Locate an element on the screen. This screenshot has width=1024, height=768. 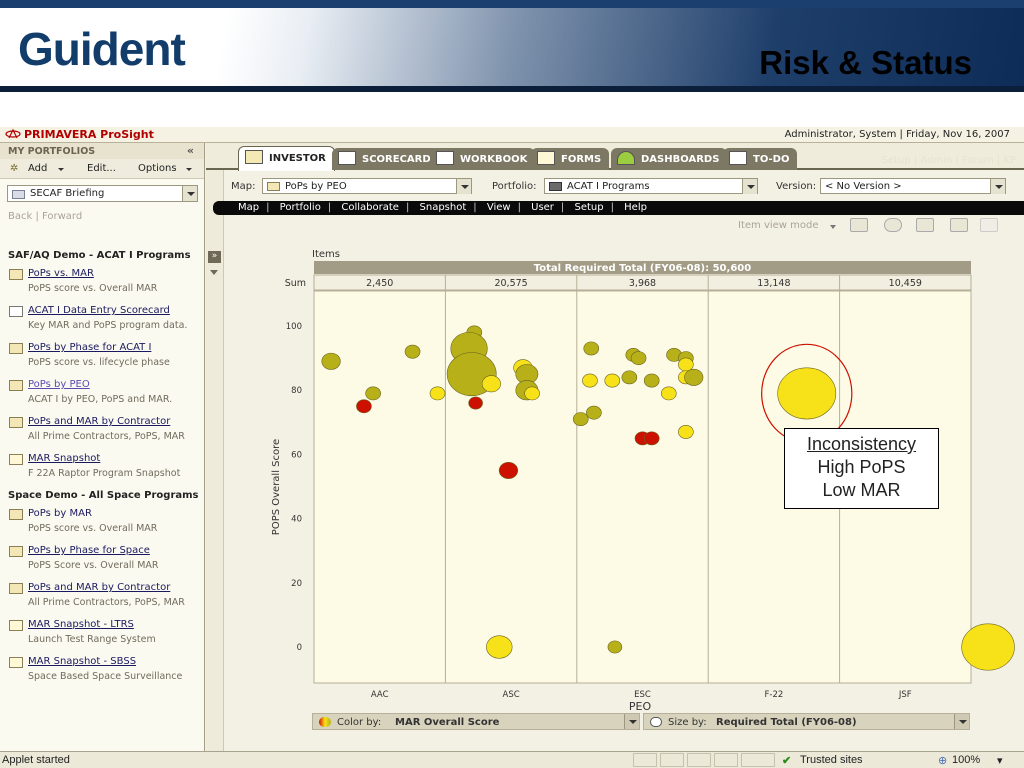
tab-dashboards: DASHBOARDS is located at coordinates (669, 159).